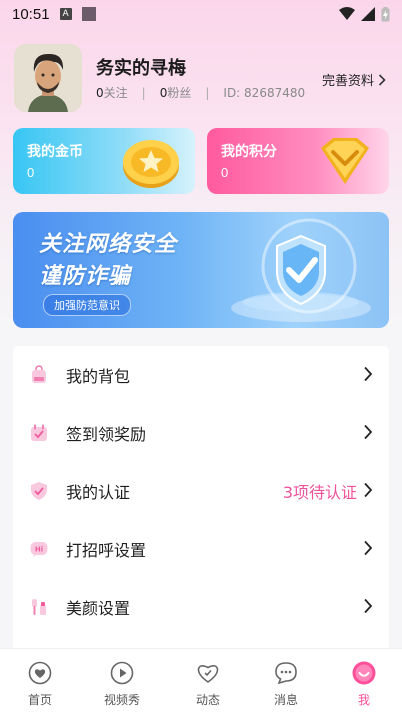 Image resolution: width=402 pixels, height=716 pixels. I want to click on menu-item-greeting: Hi 打招呼设置, so click(201, 549).